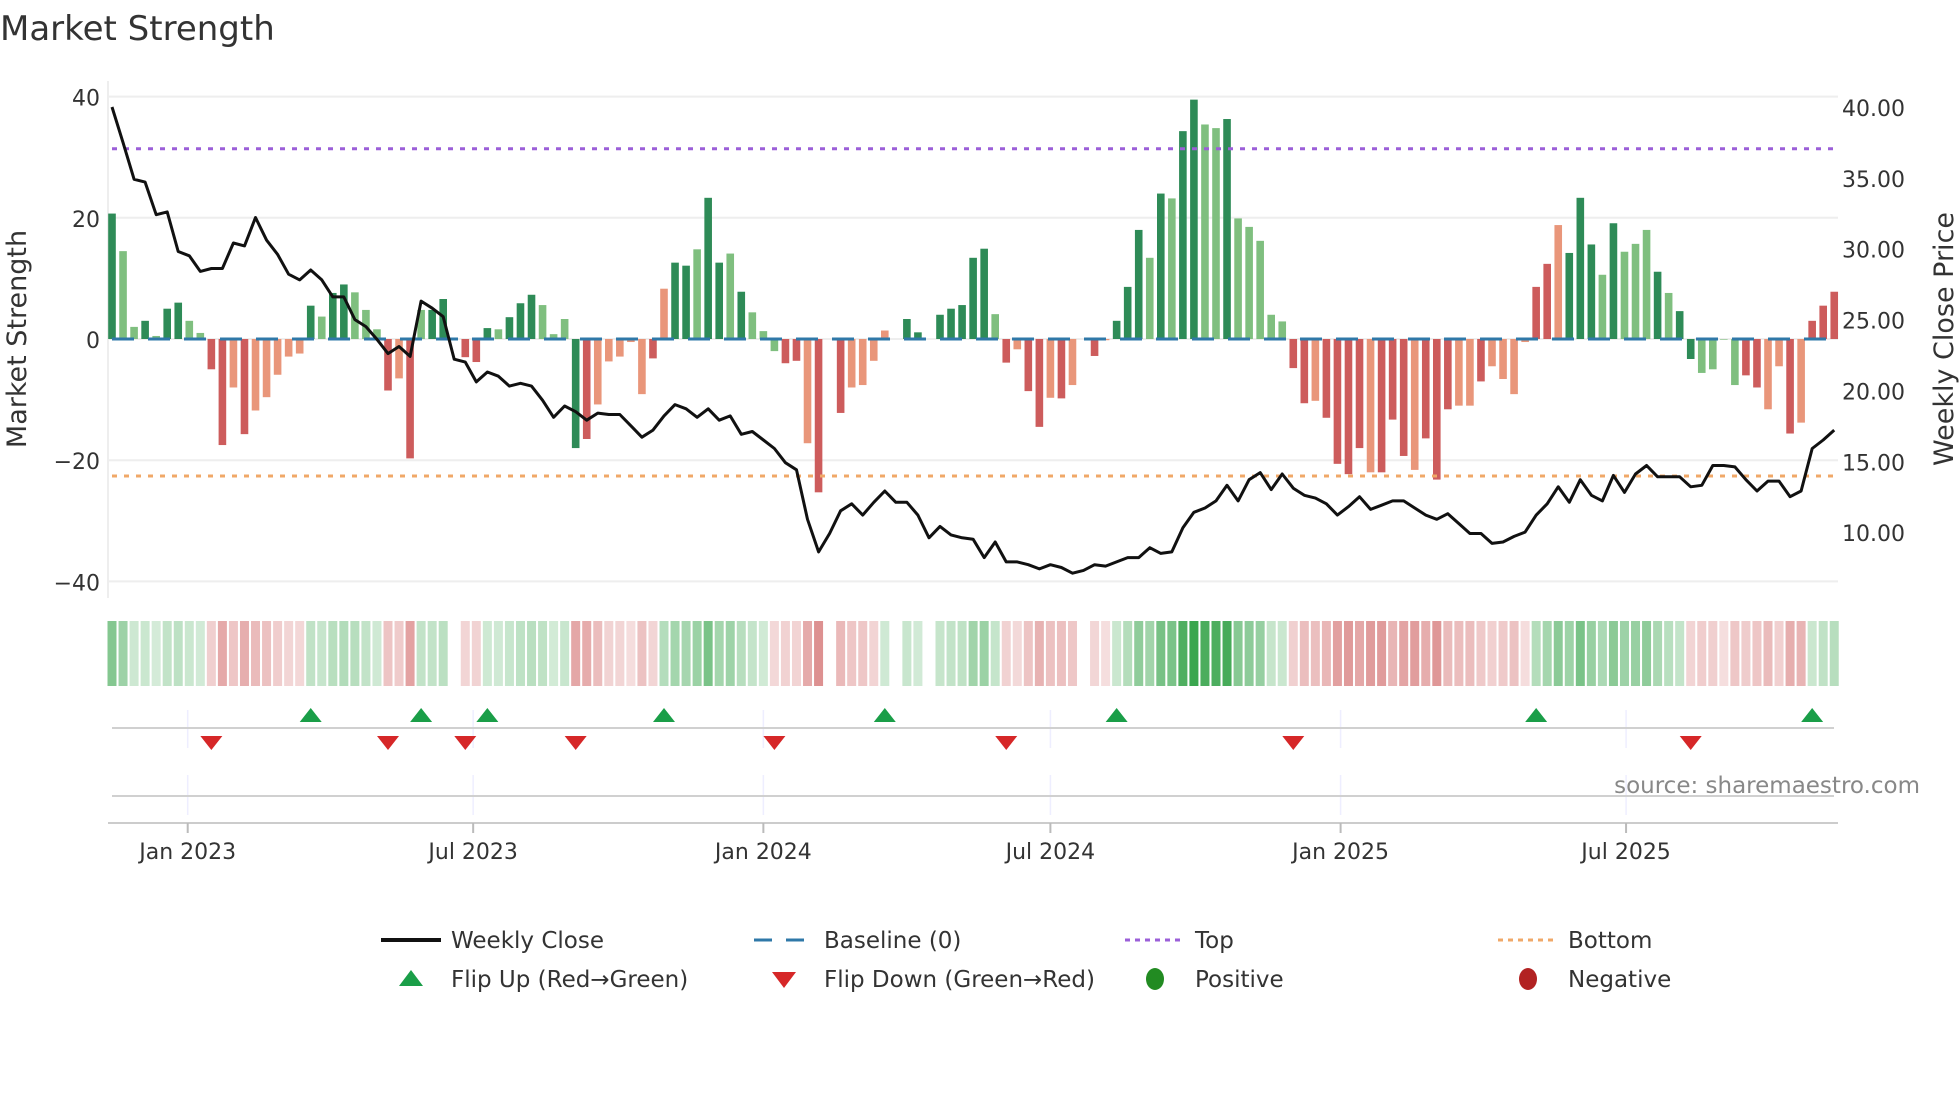 The height and width of the screenshot is (1106, 1960). I want to click on strength-heat-strip, so click(973, 653).